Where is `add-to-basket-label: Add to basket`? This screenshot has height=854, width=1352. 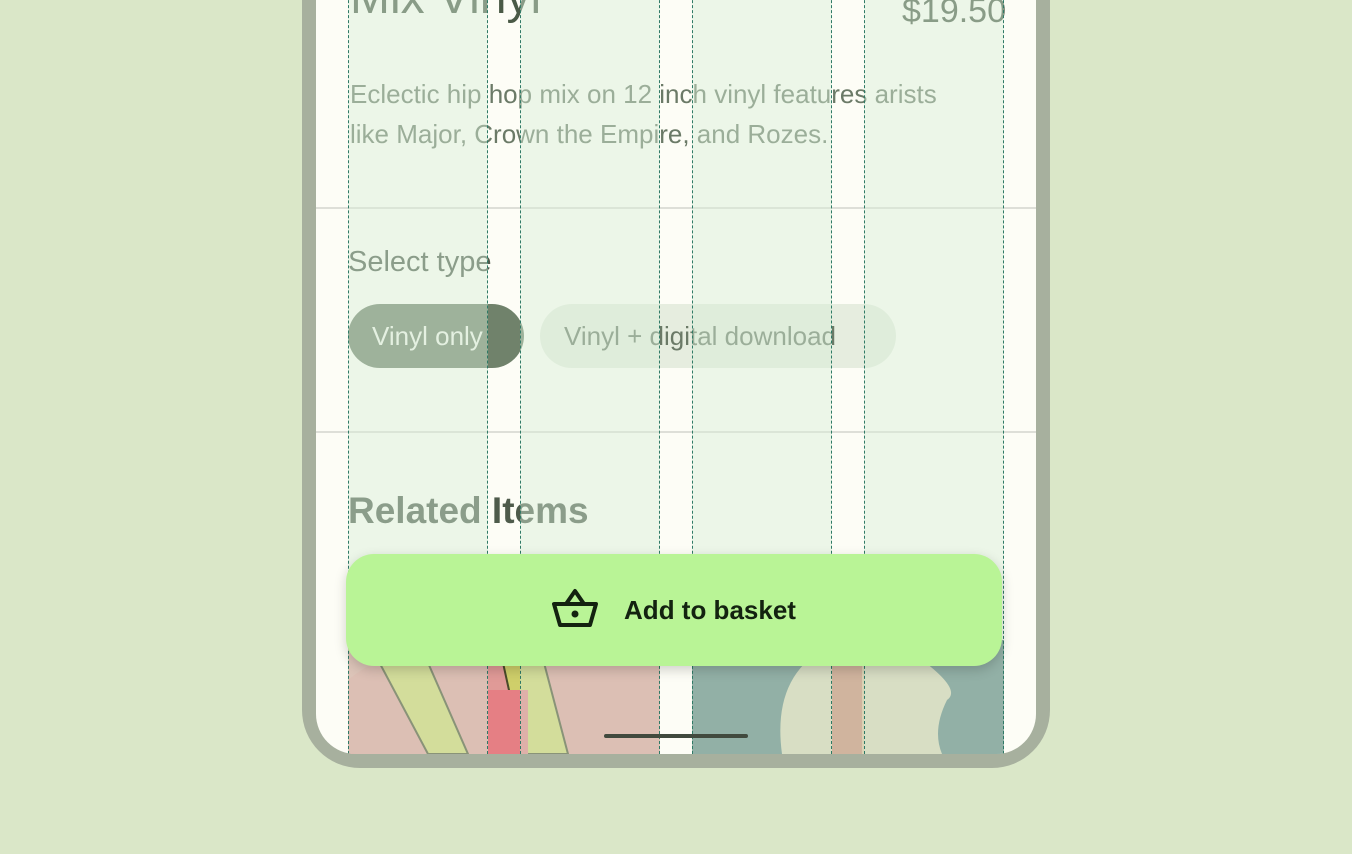
add-to-basket-label: Add to basket is located at coordinates (710, 609).